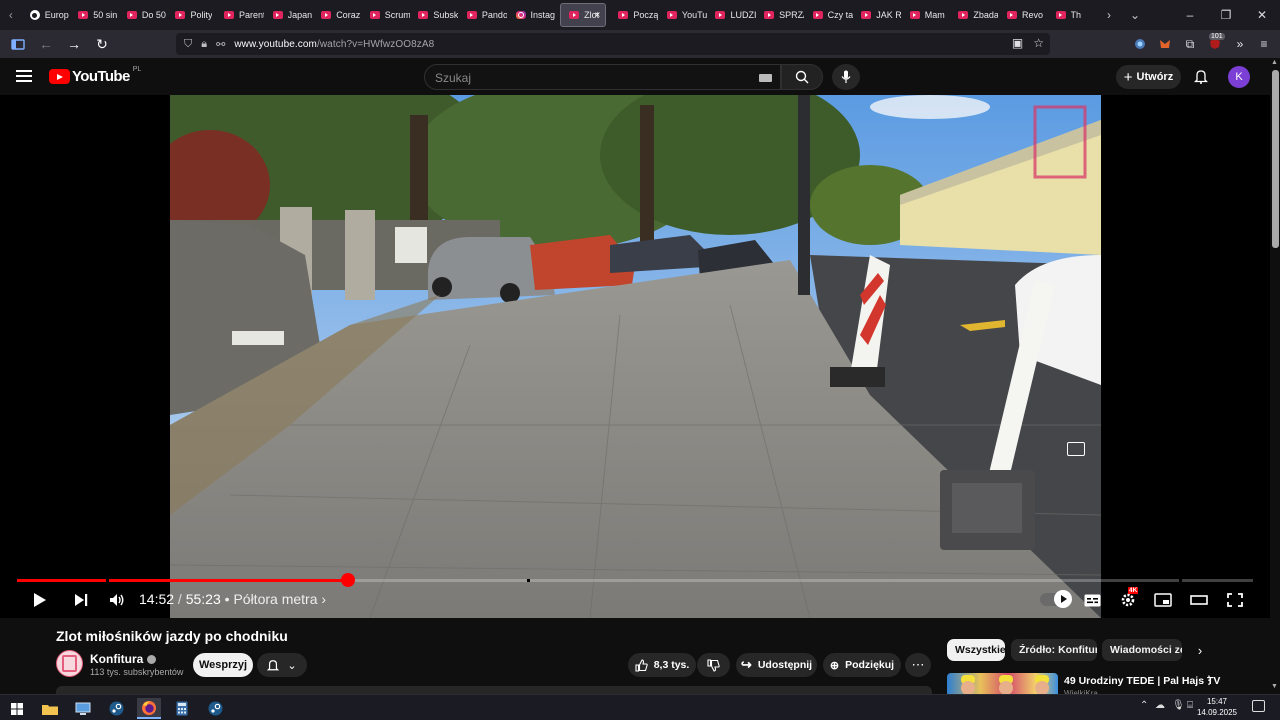 This screenshot has width=1280, height=720. Describe the element at coordinates (1262, 15) in the screenshot. I see `close-window-button: ✕` at that location.